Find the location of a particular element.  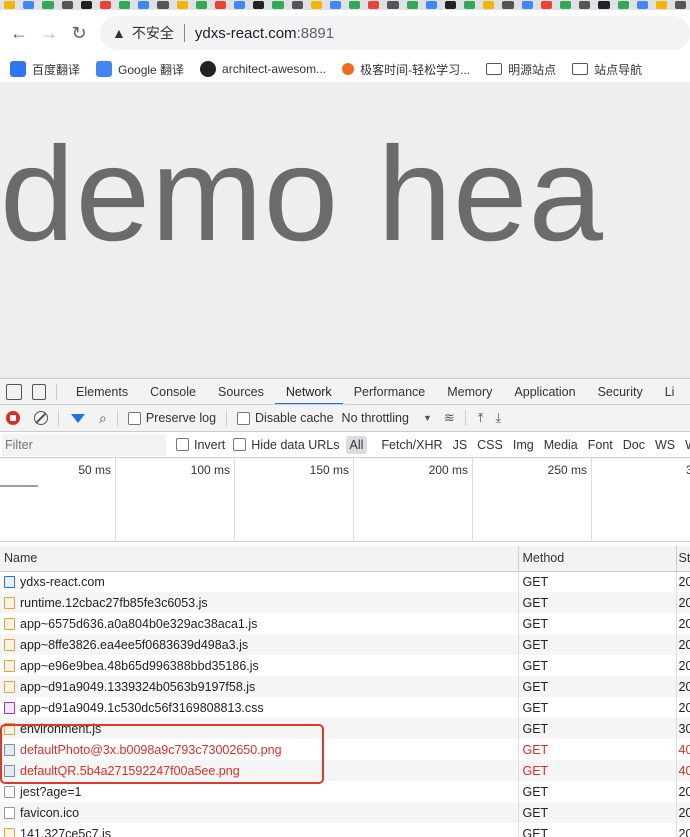

table-row: 141.327ce5c7.js GET20 is located at coordinates (345, 830).